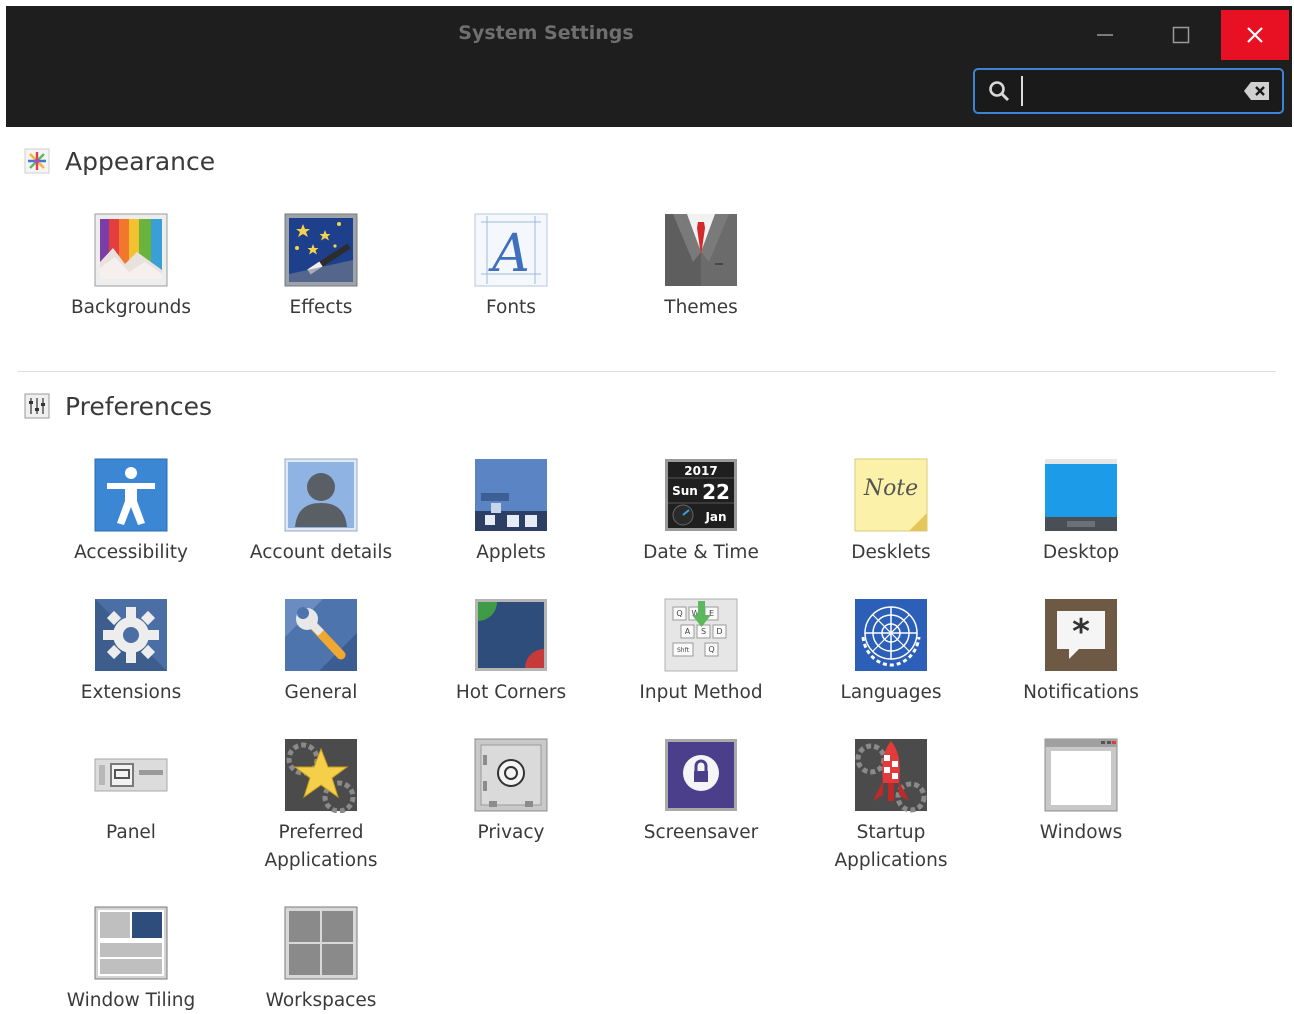  I want to click on backgrounds-icon, so click(131, 250).